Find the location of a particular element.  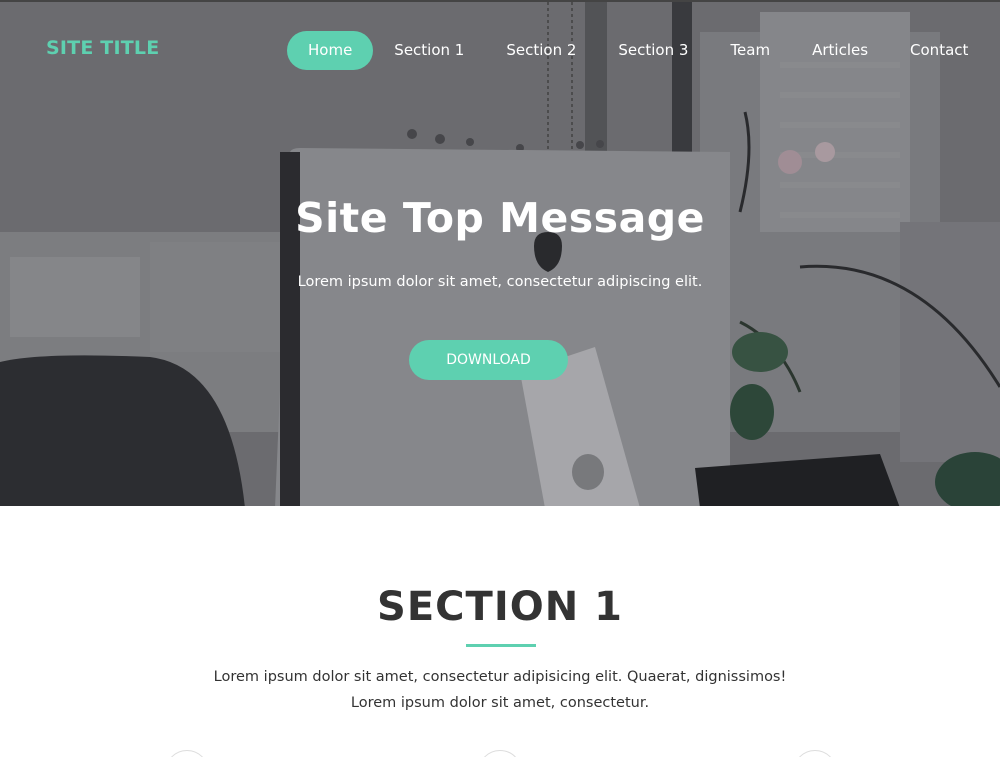

nav-item-section-3: Section 3 is located at coordinates (653, 50).